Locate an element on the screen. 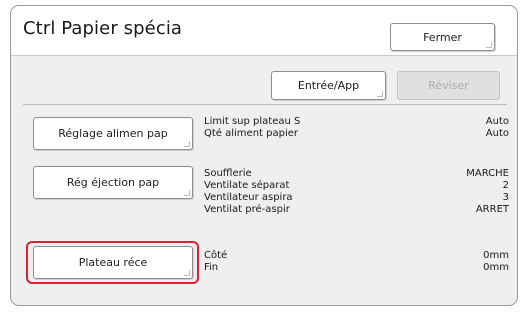 This screenshot has width=528, height=313. entry-register-button: Entrée/App is located at coordinates (328, 85).